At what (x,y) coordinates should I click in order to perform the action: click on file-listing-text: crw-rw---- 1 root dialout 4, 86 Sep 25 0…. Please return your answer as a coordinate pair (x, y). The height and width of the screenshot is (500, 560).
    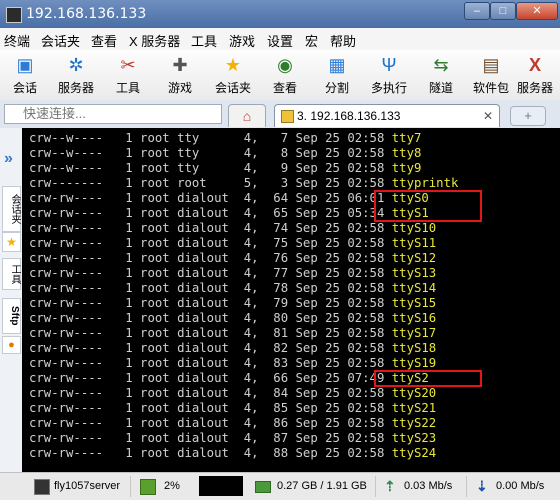
    Looking at the image, I should click on (210, 423).